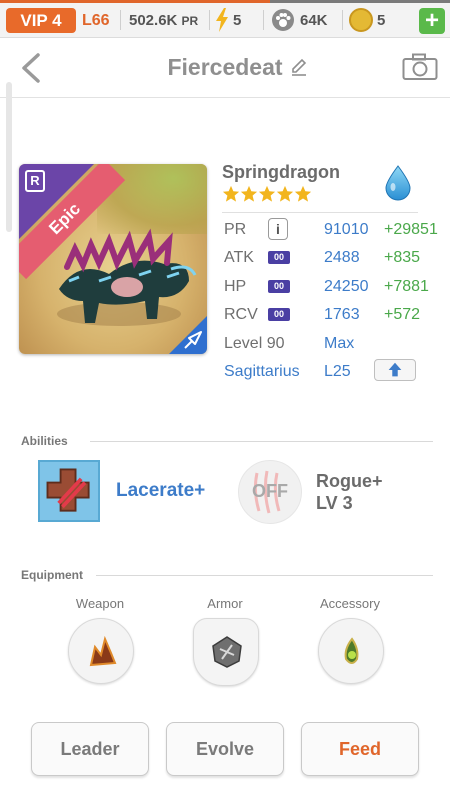 Image resolution: width=450 pixels, height=800 pixels. What do you see at coordinates (346, 229) in the screenshot?
I see `stat-pr-value: 91010` at bounding box center [346, 229].